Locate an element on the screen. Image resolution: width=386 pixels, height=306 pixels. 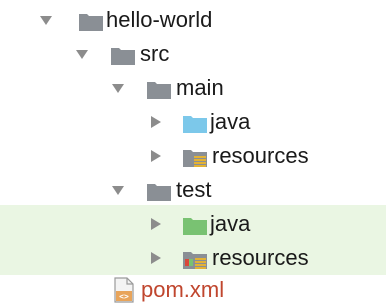
tree-label-main: main is located at coordinates (200, 87).